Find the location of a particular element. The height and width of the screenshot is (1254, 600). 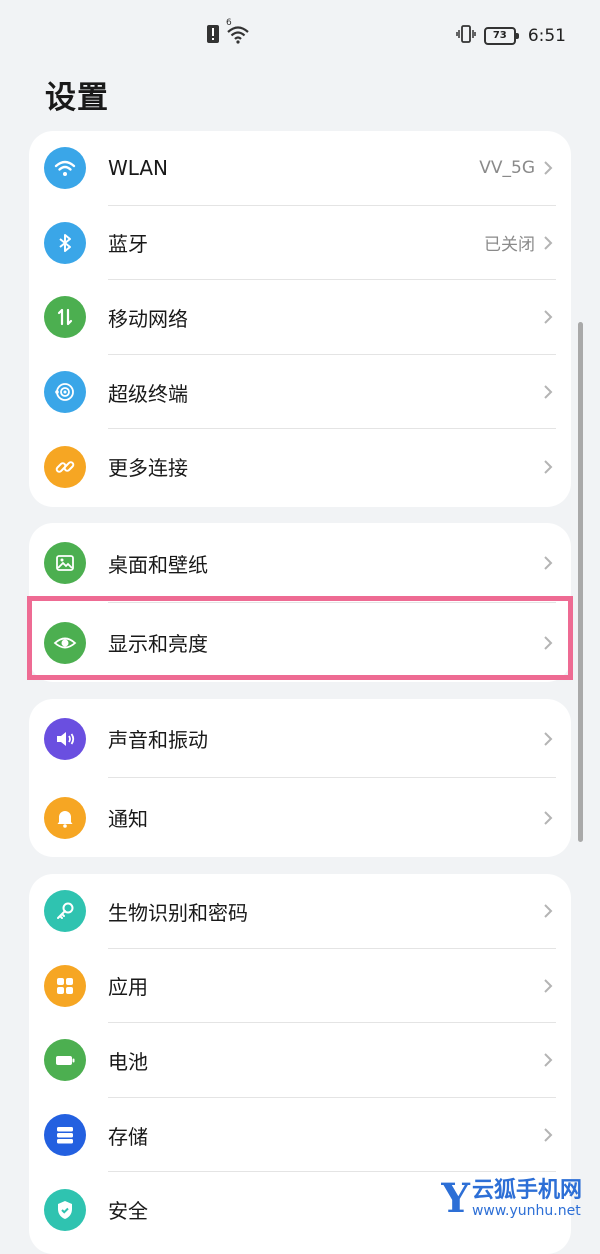

watermark-text: 云狐手机网 is located at coordinates (526, 1190).